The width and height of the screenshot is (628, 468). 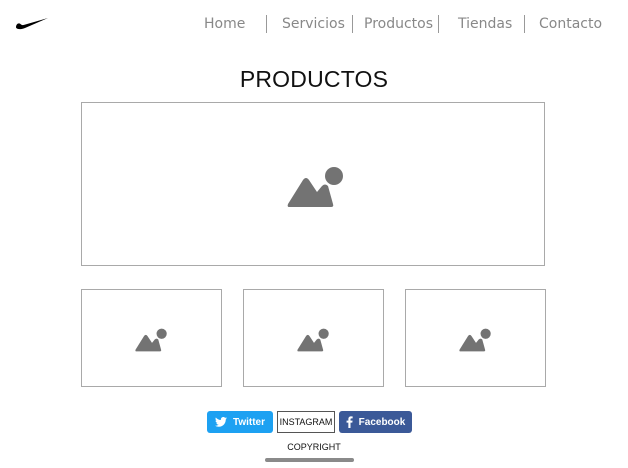 I want to click on facebook-label: Facebook, so click(x=382, y=422).